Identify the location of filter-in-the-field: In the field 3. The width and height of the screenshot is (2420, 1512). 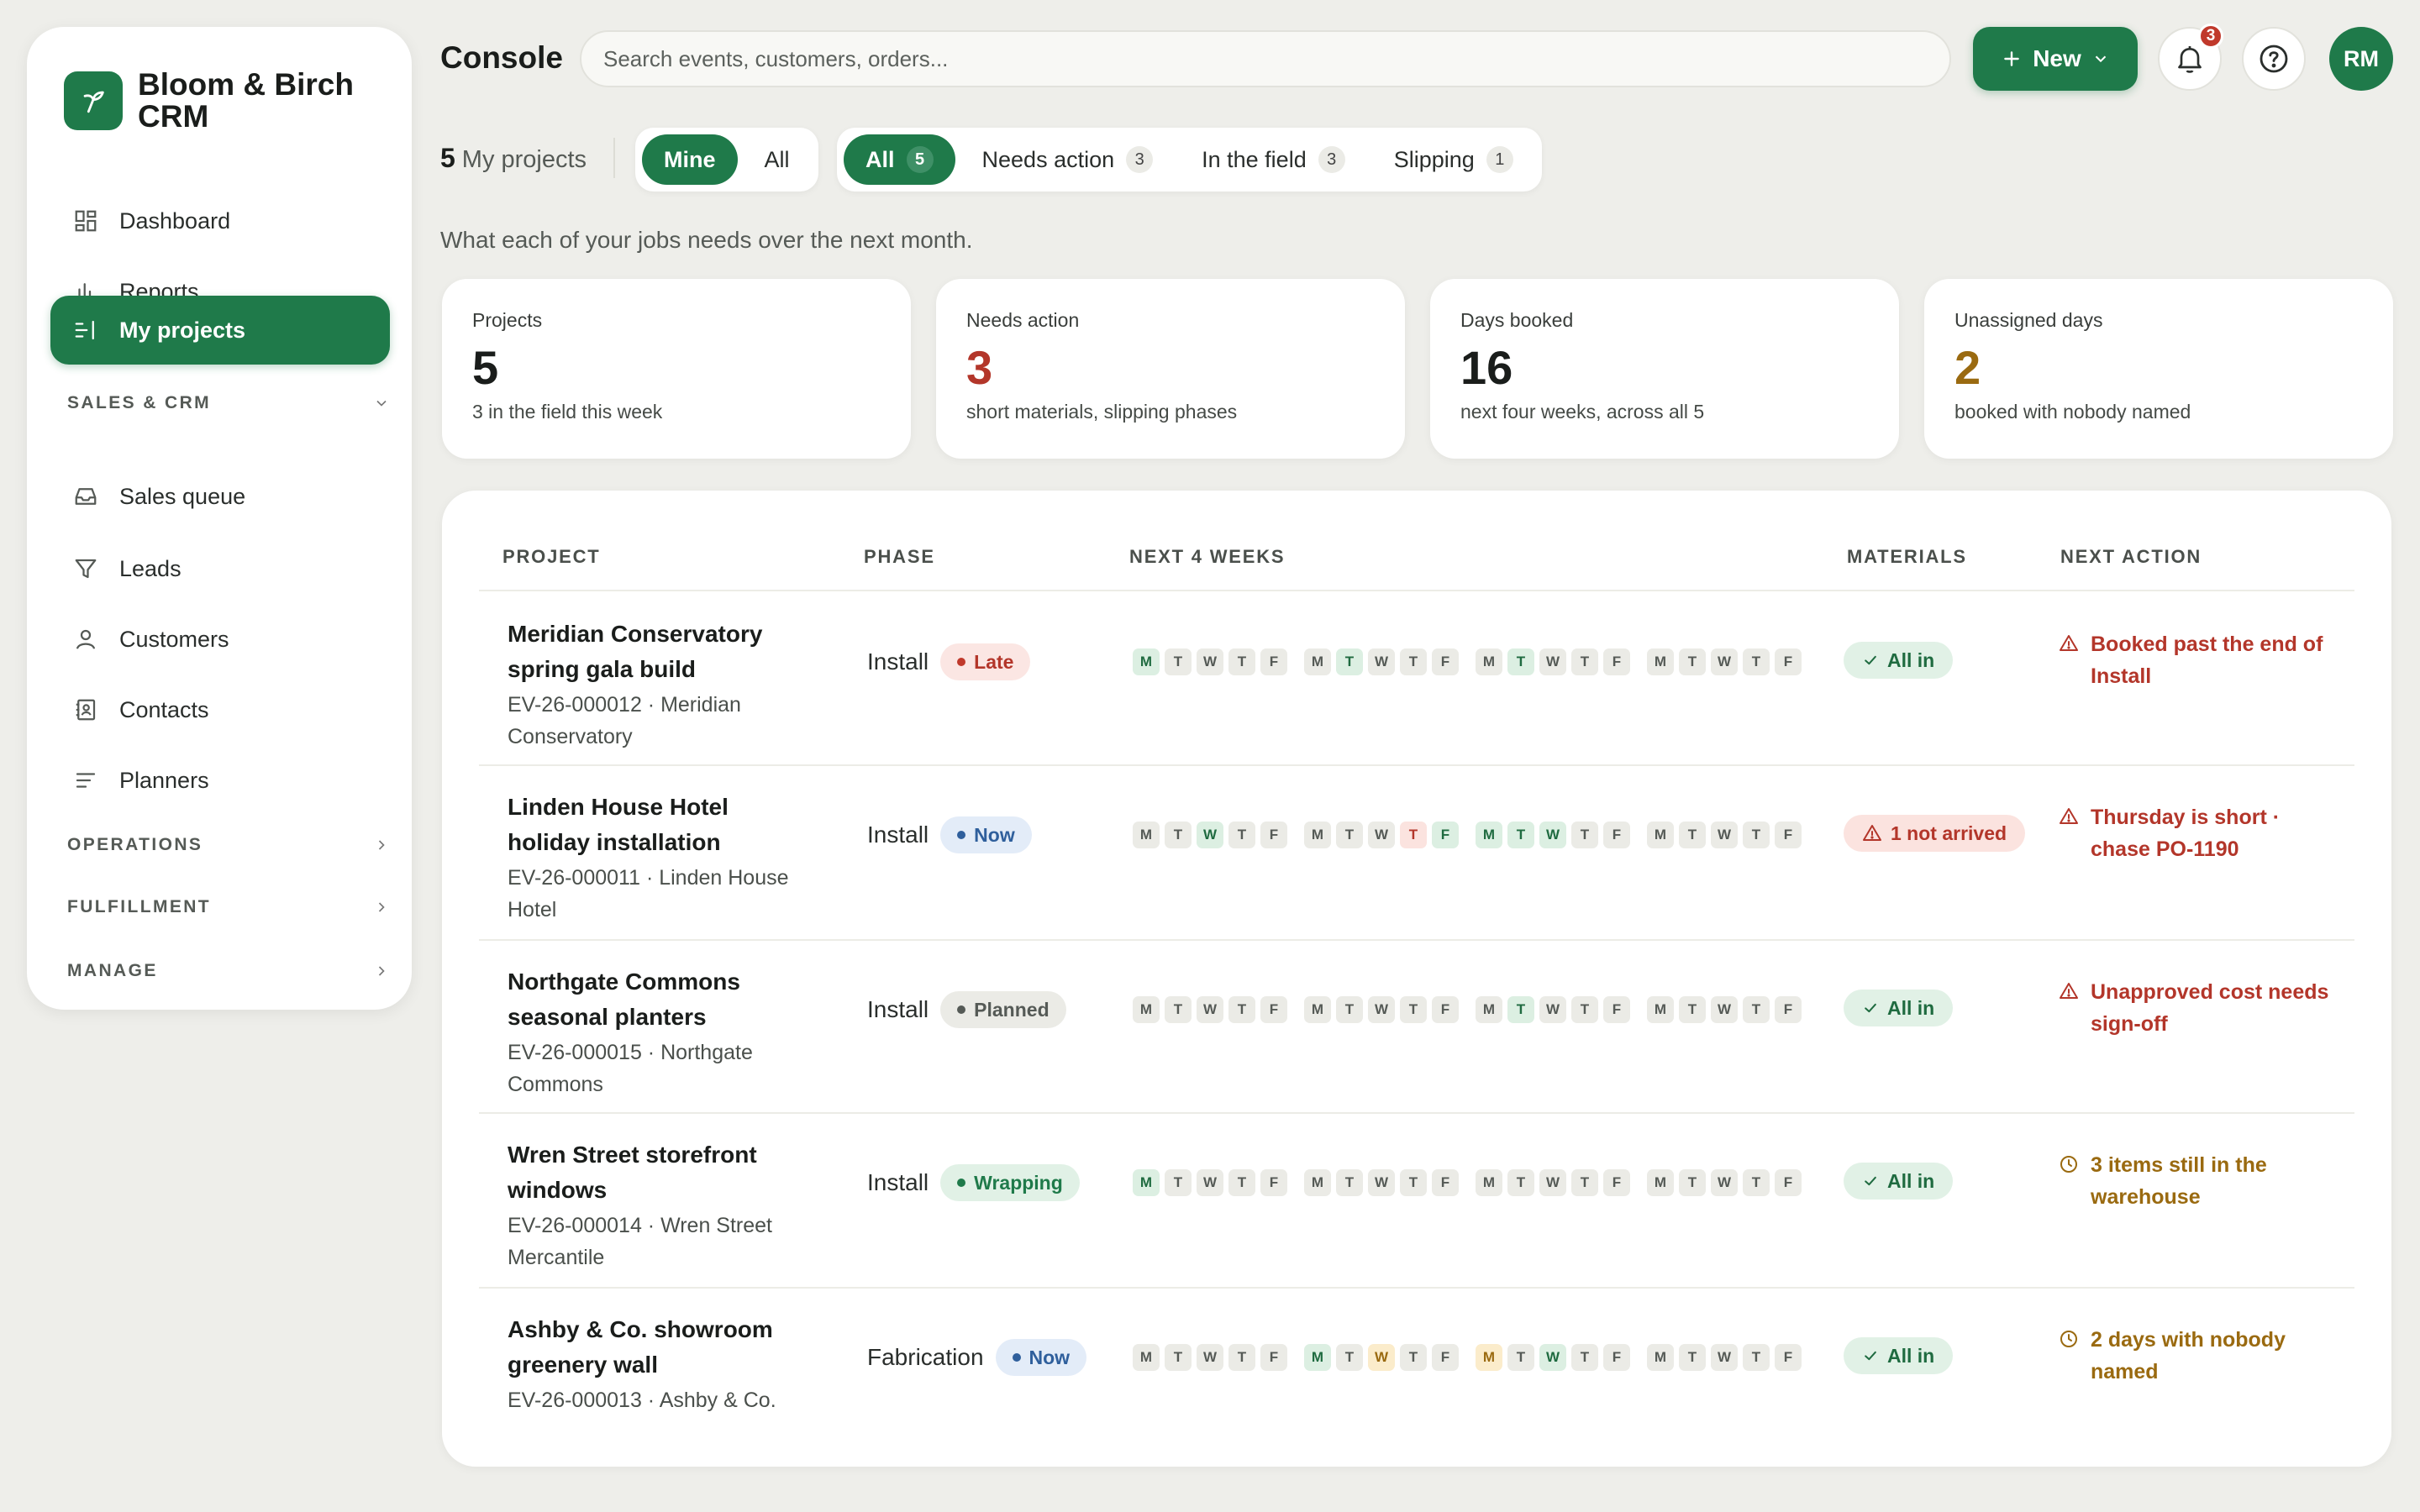
(1273, 159).